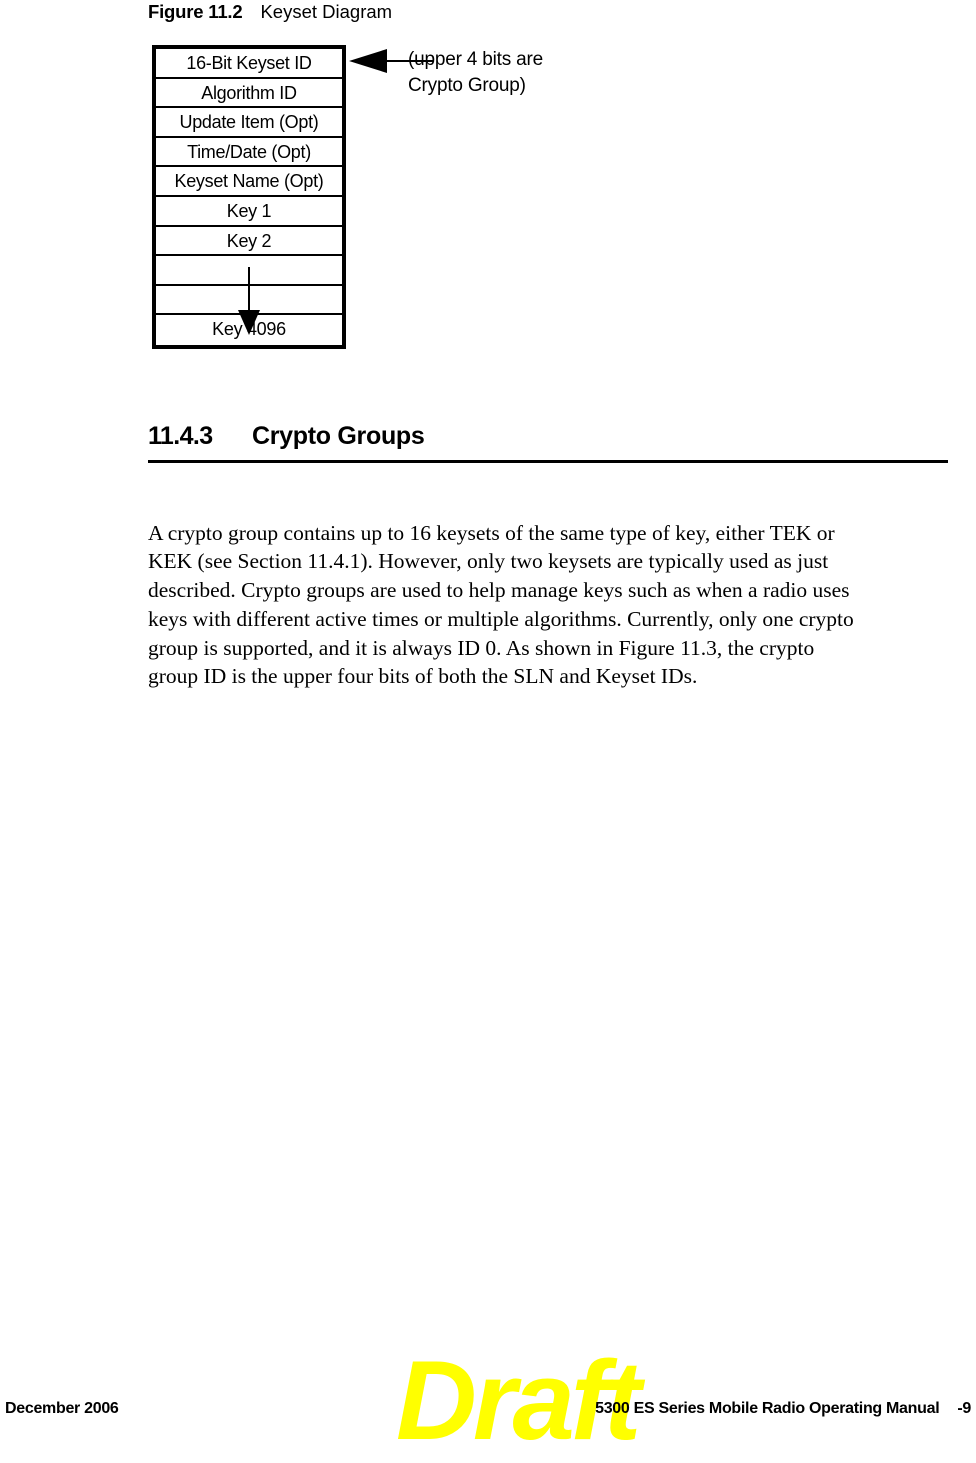 Image resolution: width=976 pixels, height=1463 pixels. I want to click on callout-line-2: Crypto Group), so click(467, 85).